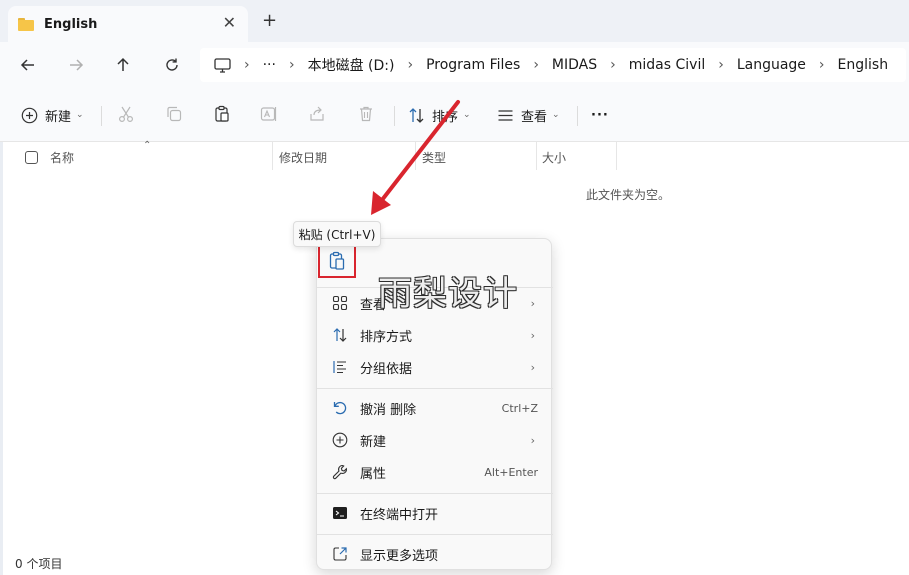  I want to click on paste-quick-action-button, so click(337, 261).